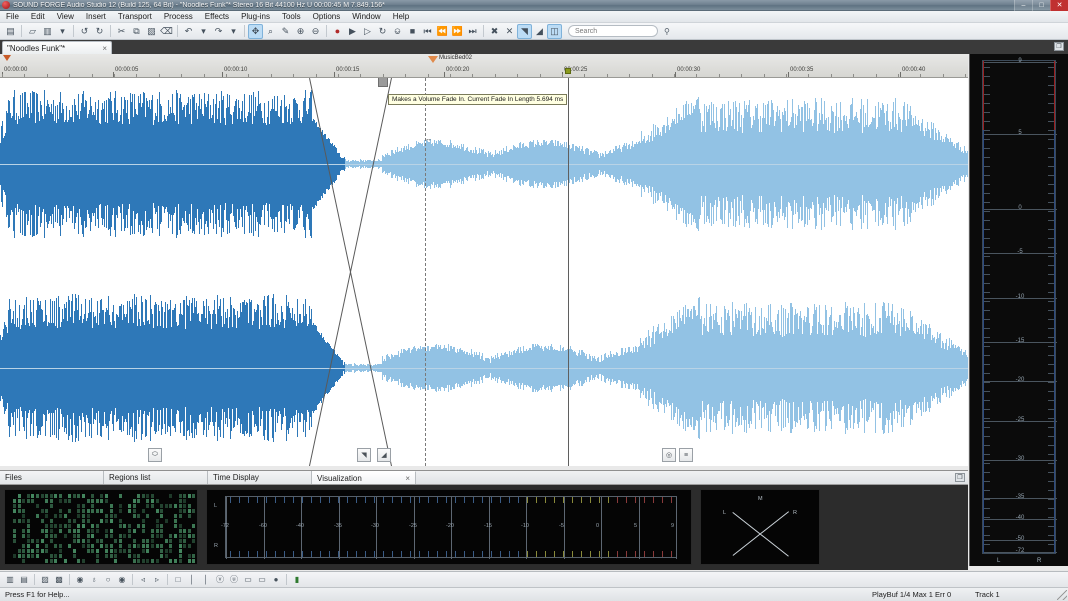 The image size is (1068, 601). What do you see at coordinates (203, 31) in the screenshot?
I see `undo-dropdown: ▾` at bounding box center [203, 31].